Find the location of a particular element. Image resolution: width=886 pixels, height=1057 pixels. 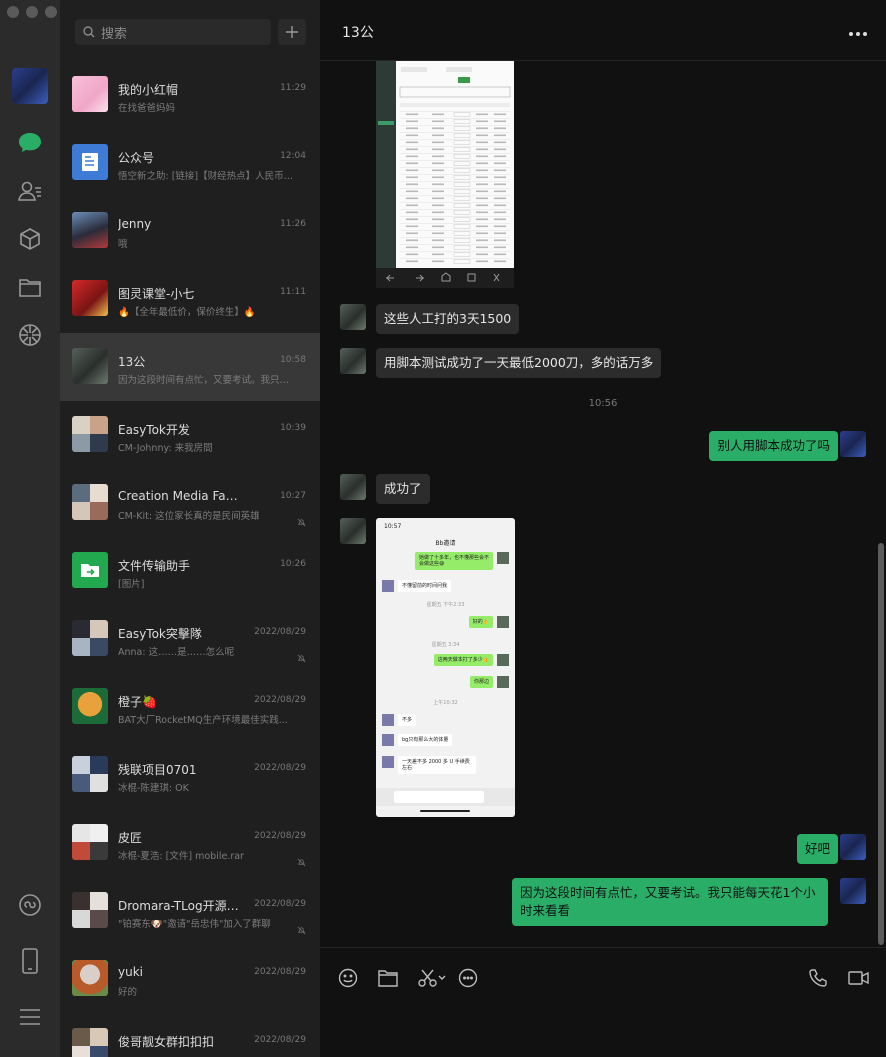

input-area is located at coordinates (603, 1002).